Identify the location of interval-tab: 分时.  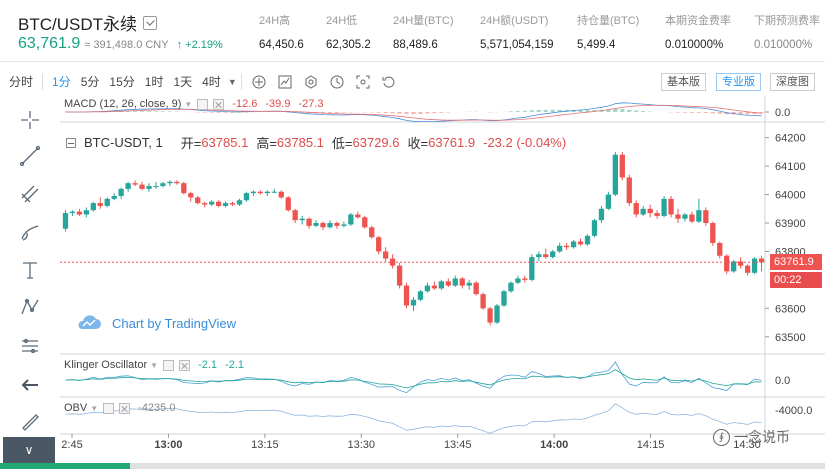
(21, 82).